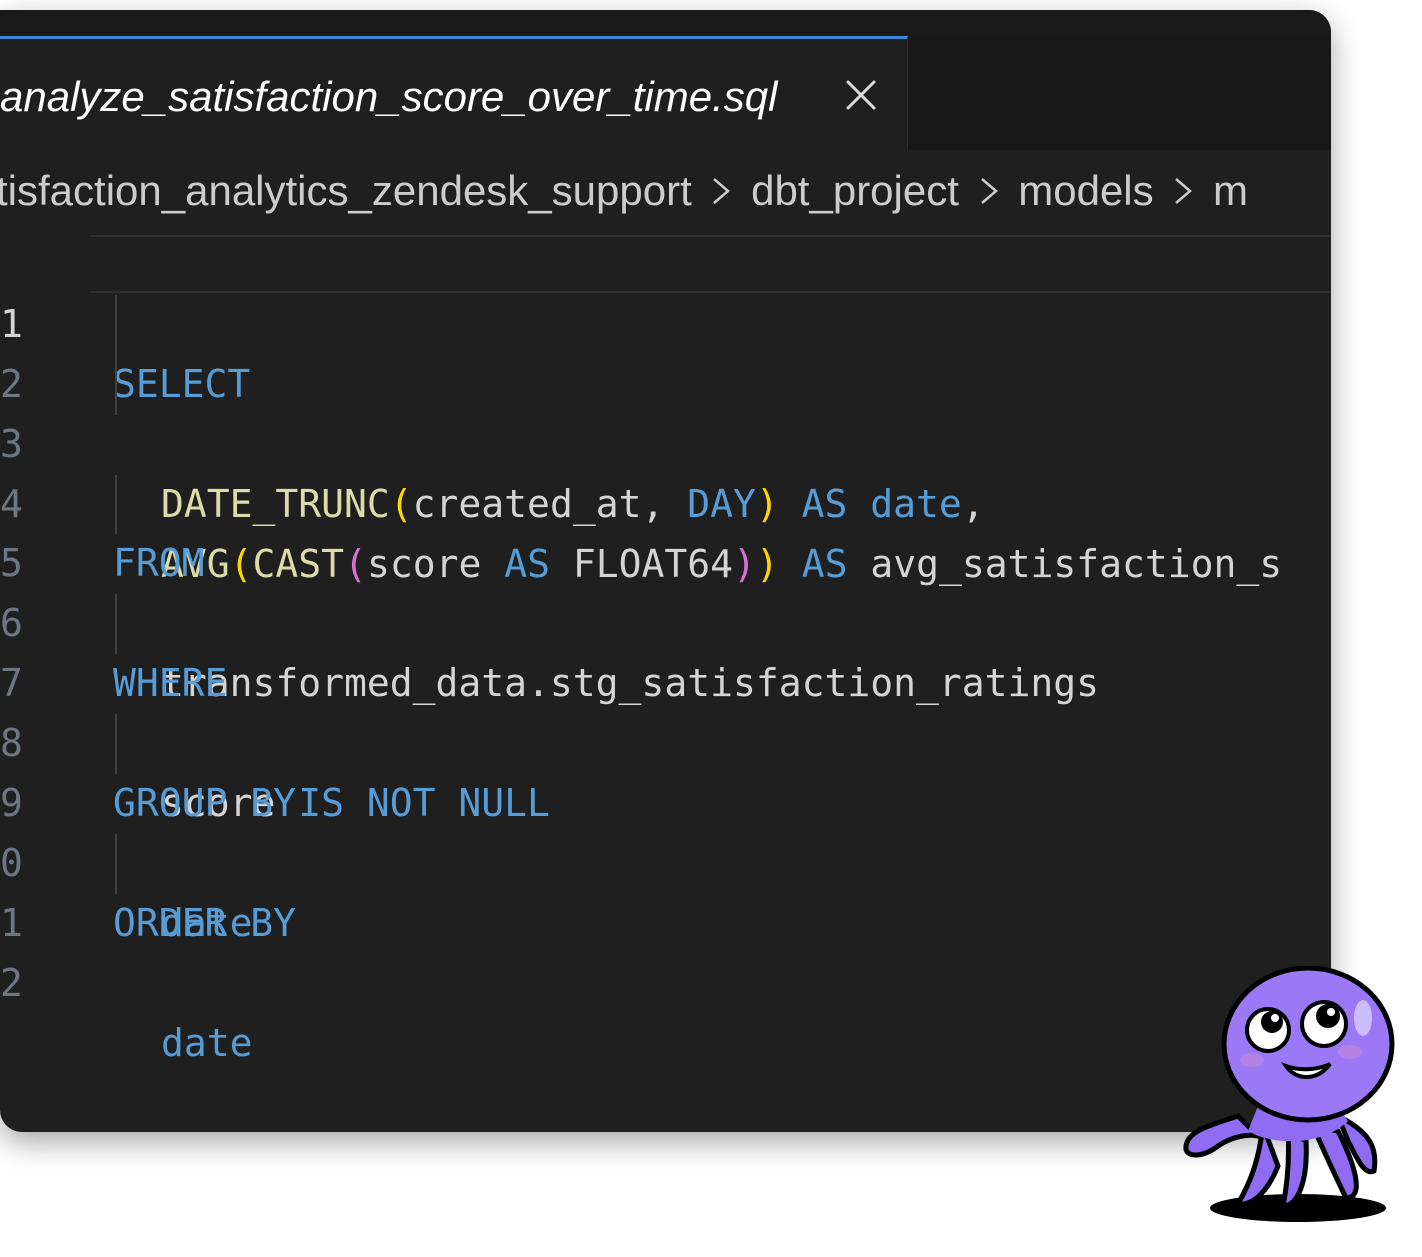  Describe the element at coordinates (1289, 1094) in the screenshot. I see `octopus-mascot-icon` at that location.